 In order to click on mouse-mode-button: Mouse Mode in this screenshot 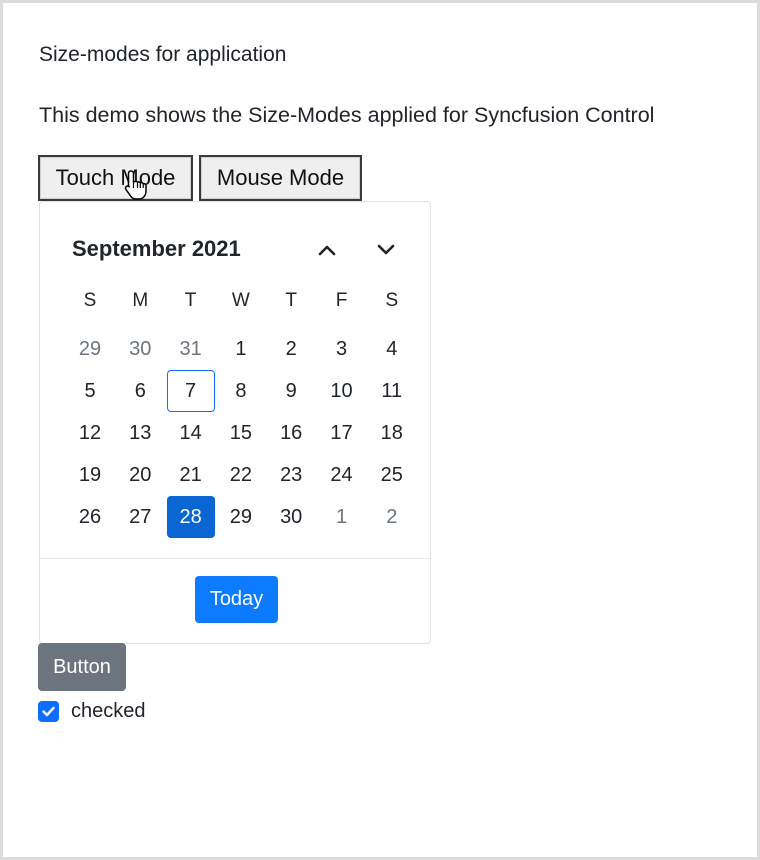, I will do `click(280, 178)`.